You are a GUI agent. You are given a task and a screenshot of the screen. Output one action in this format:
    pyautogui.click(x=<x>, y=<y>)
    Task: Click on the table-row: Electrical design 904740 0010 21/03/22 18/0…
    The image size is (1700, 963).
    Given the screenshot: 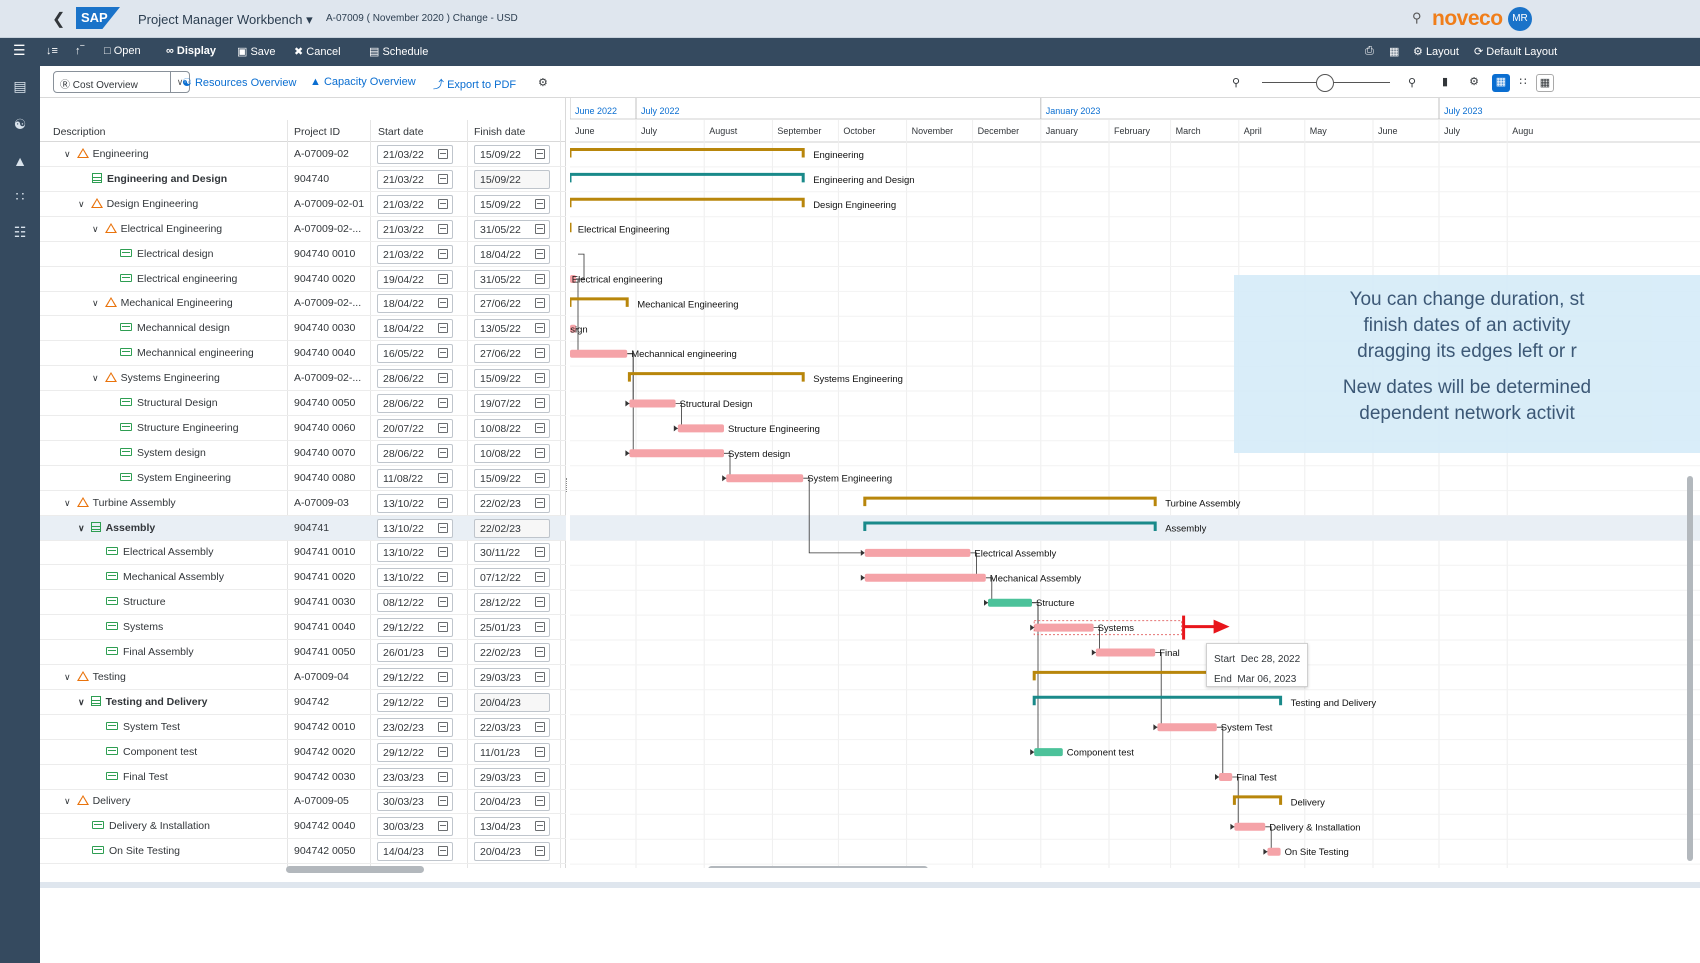 What is the action you would take?
    pyautogui.click(x=303, y=254)
    